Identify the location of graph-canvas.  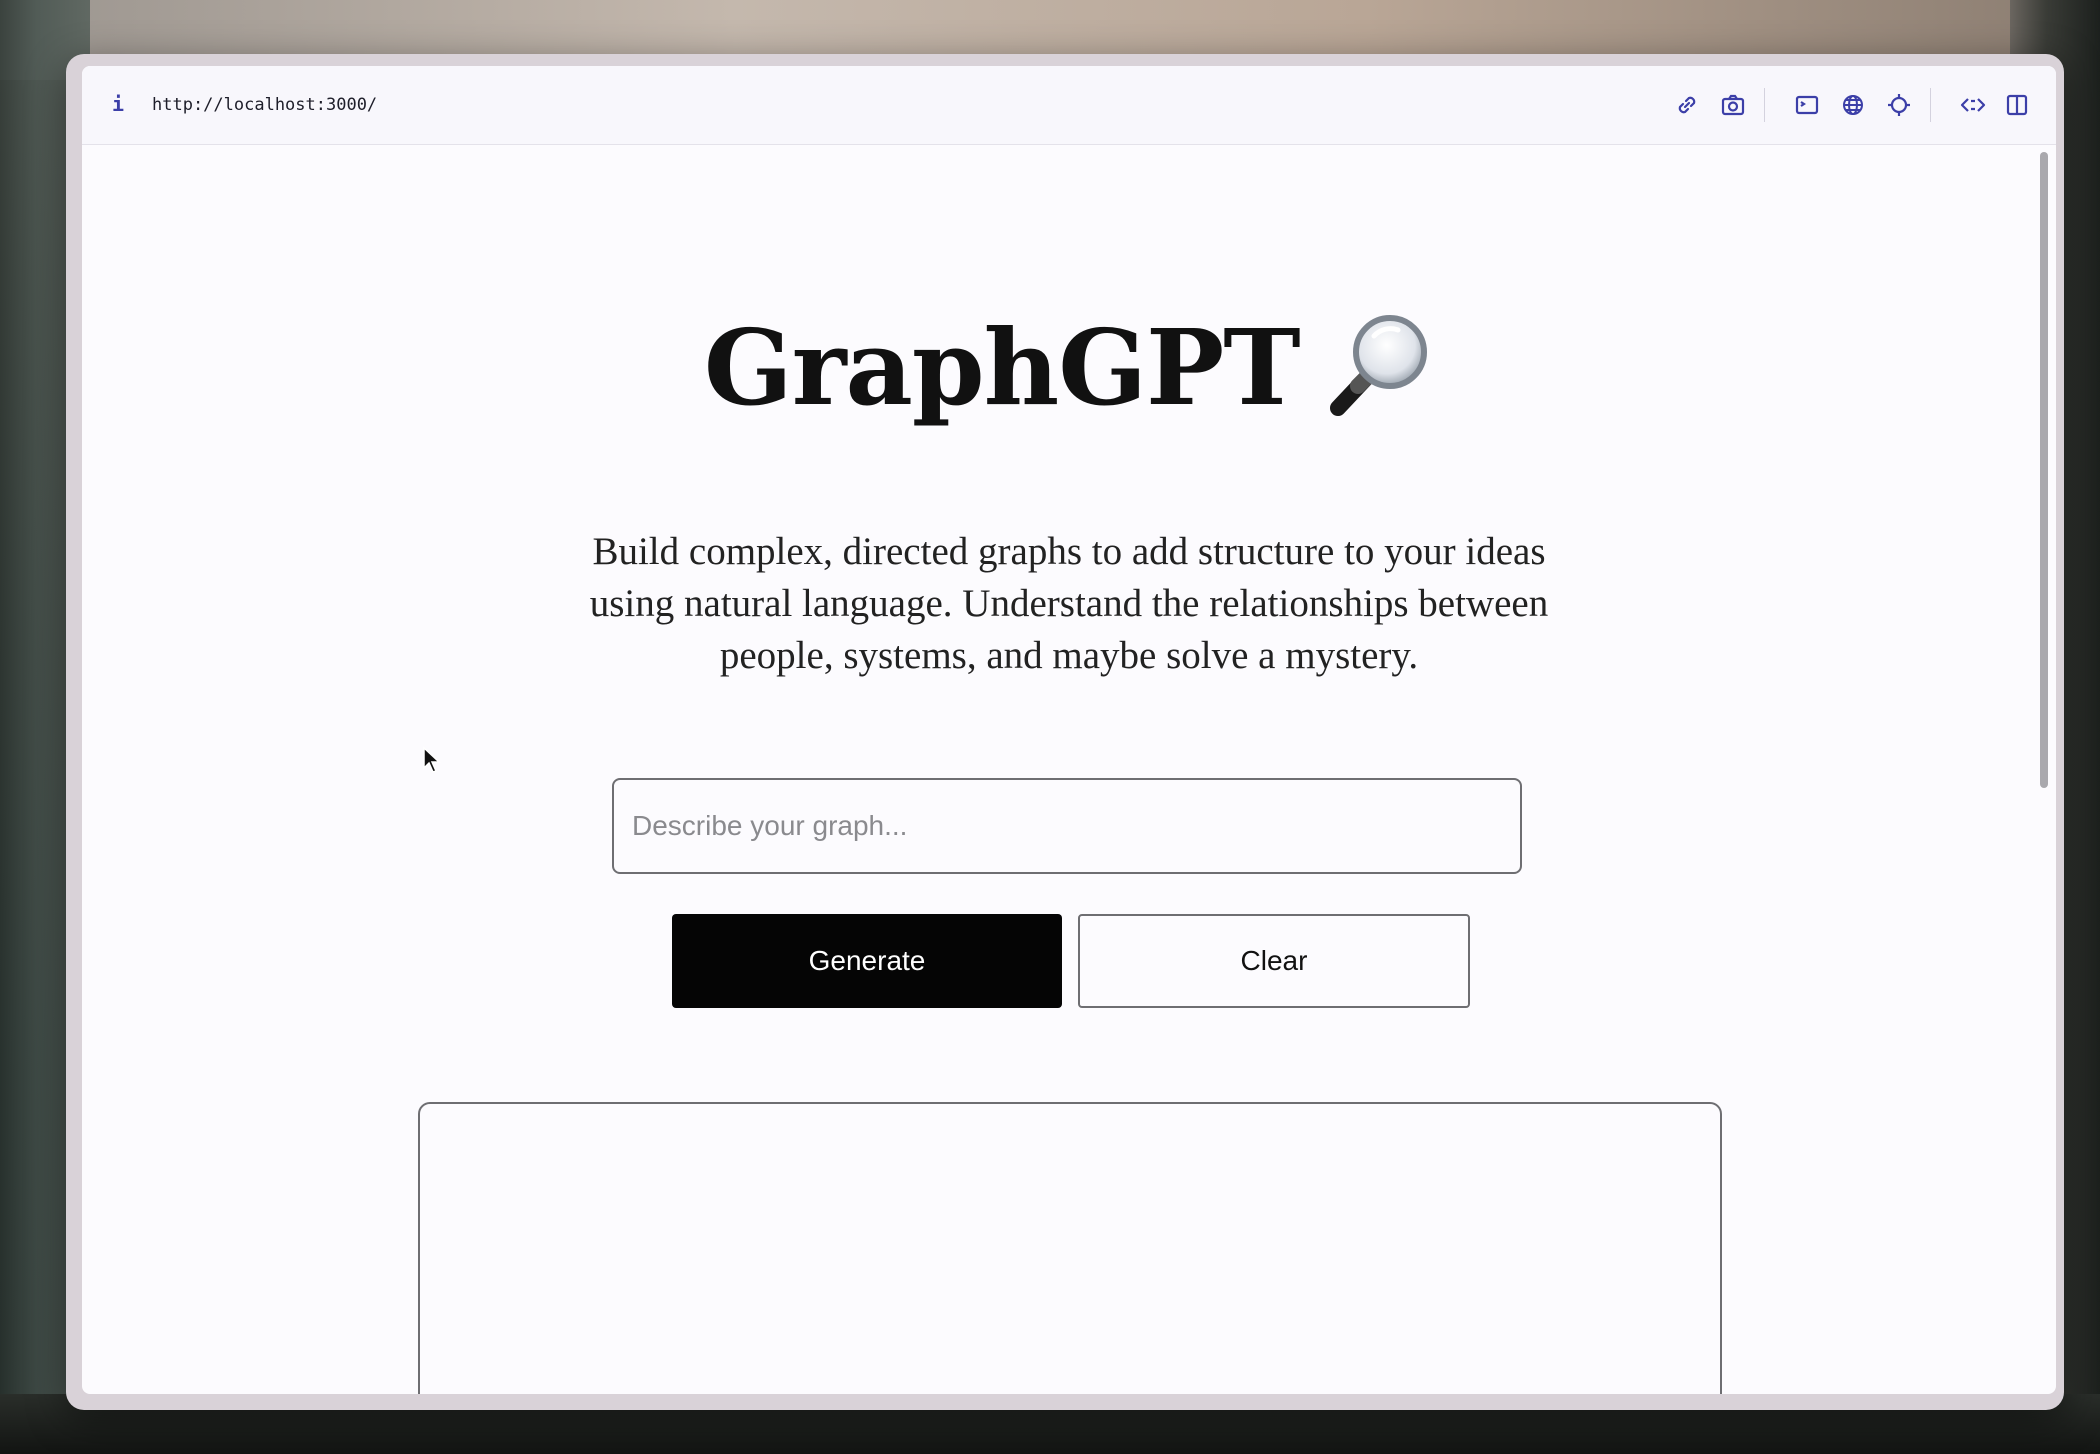
(1070, 1248).